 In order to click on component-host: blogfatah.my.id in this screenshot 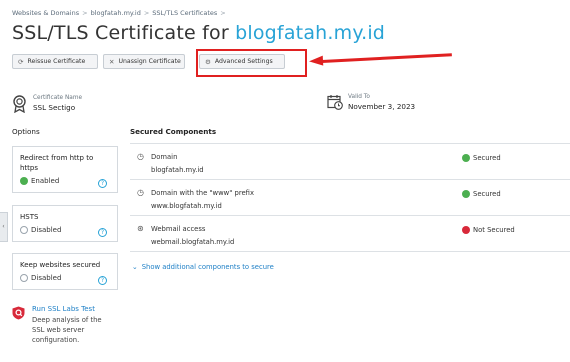, I will do `click(177, 170)`.